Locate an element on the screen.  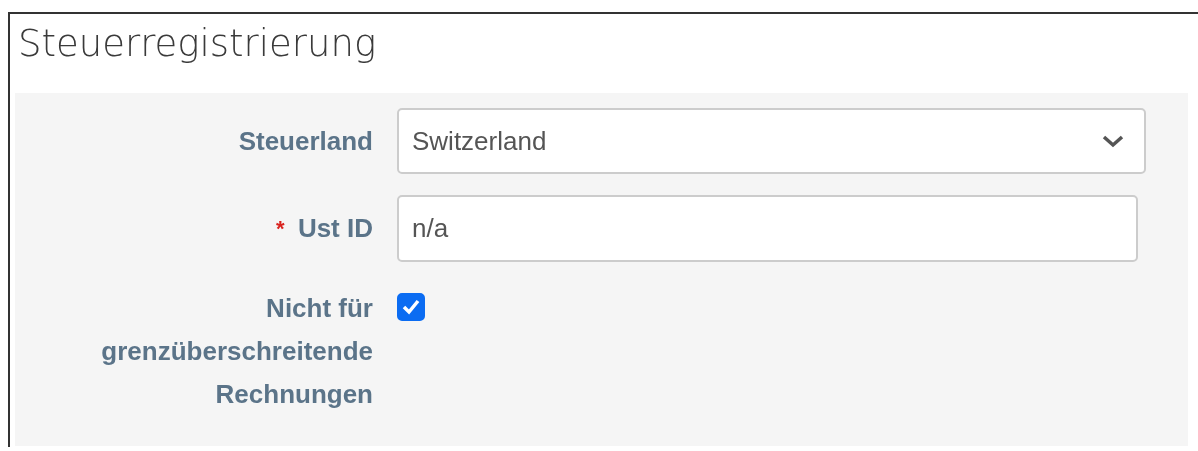
field-label: Ust ID is located at coordinates (335, 228).